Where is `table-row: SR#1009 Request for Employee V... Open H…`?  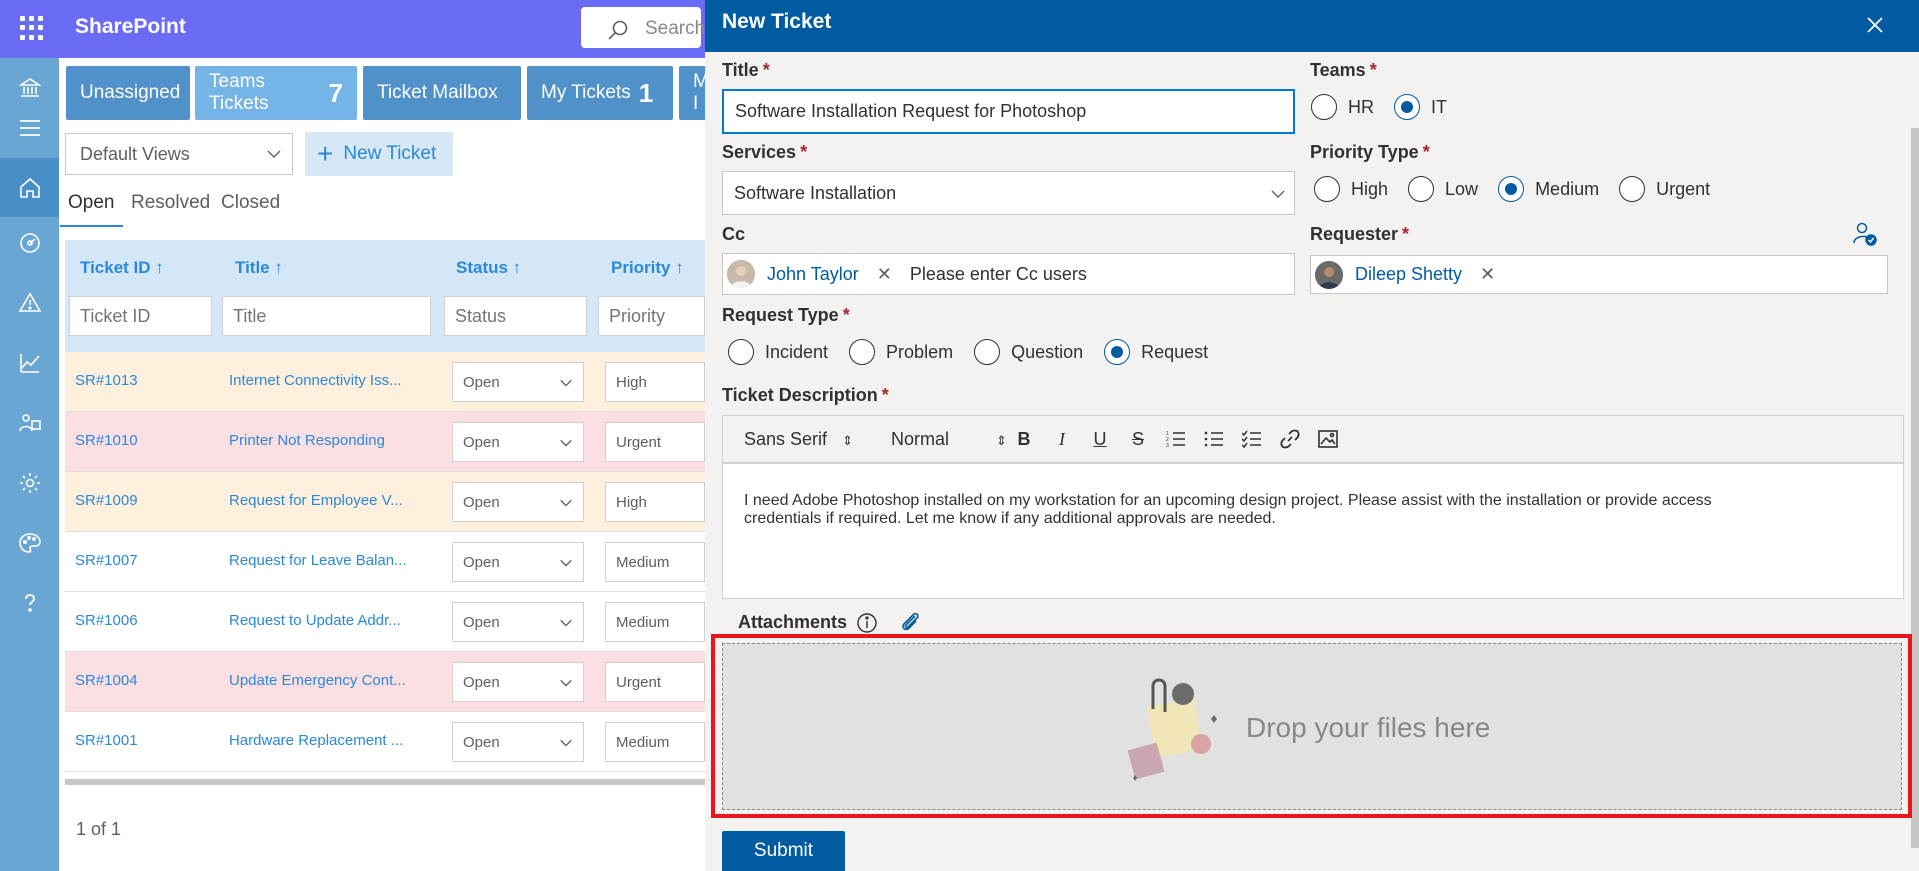 table-row: SR#1009 Request for Employee V... Open H… is located at coordinates (385, 502).